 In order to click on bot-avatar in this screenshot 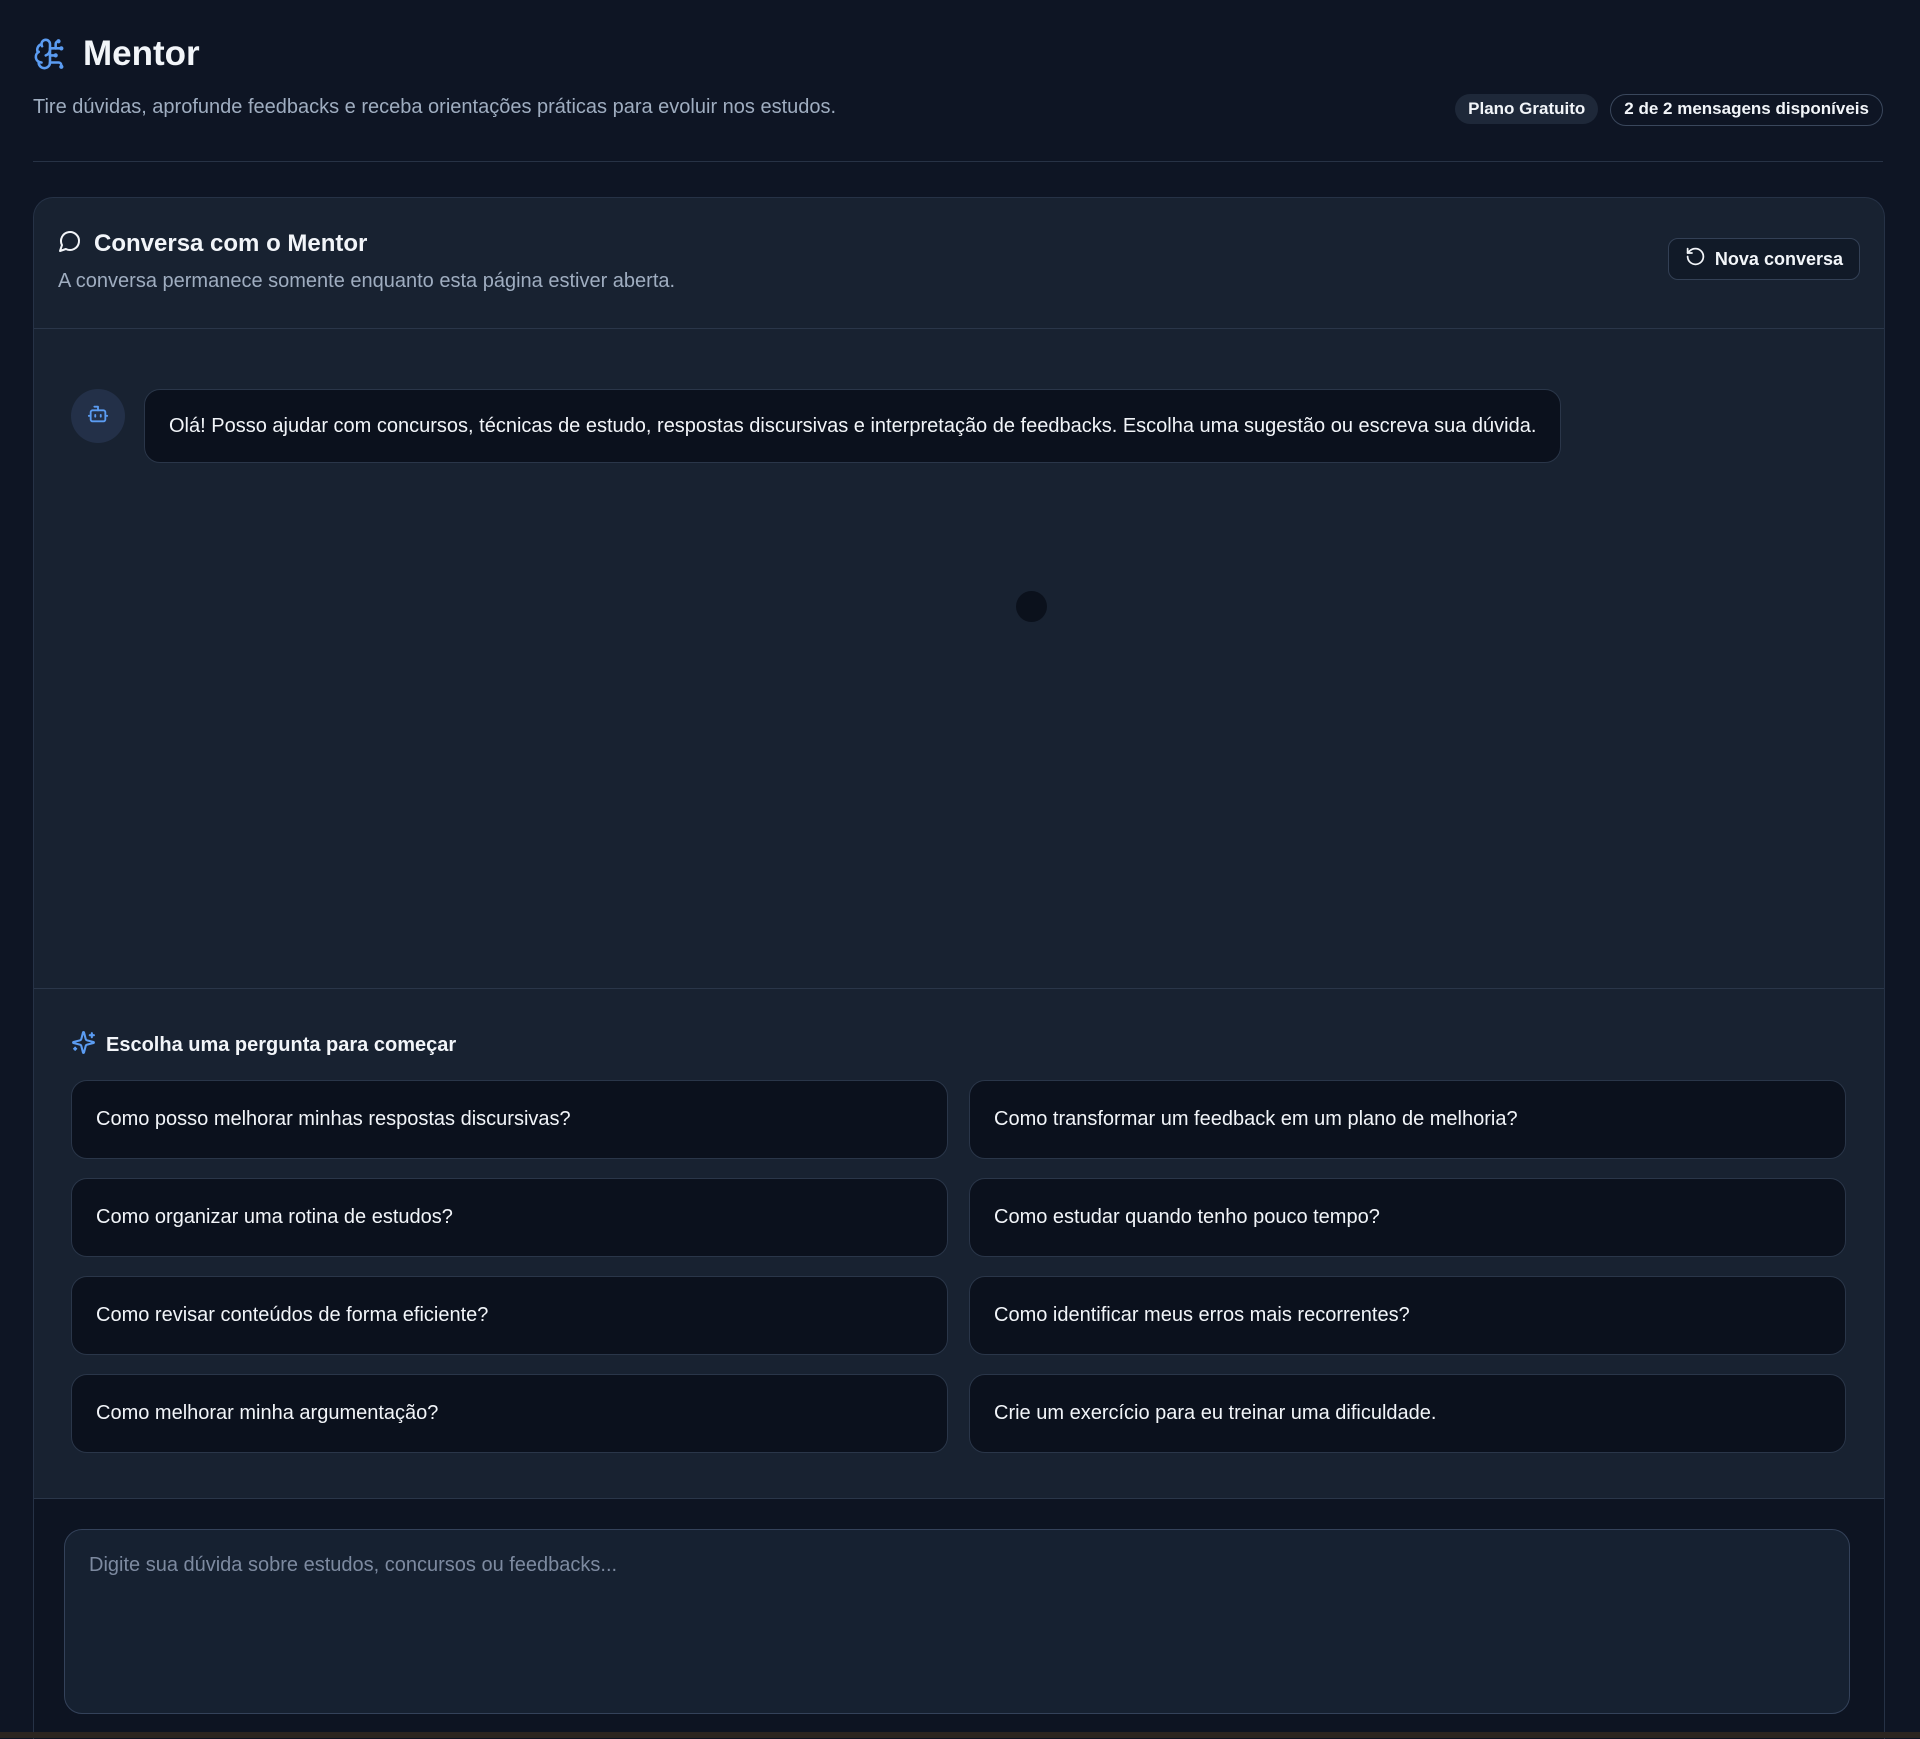, I will do `click(98, 416)`.